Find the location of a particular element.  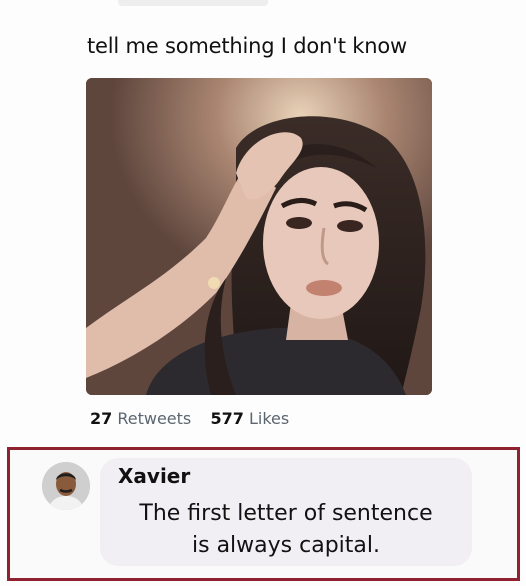

reply-author-name: Xavier is located at coordinates (154, 476).